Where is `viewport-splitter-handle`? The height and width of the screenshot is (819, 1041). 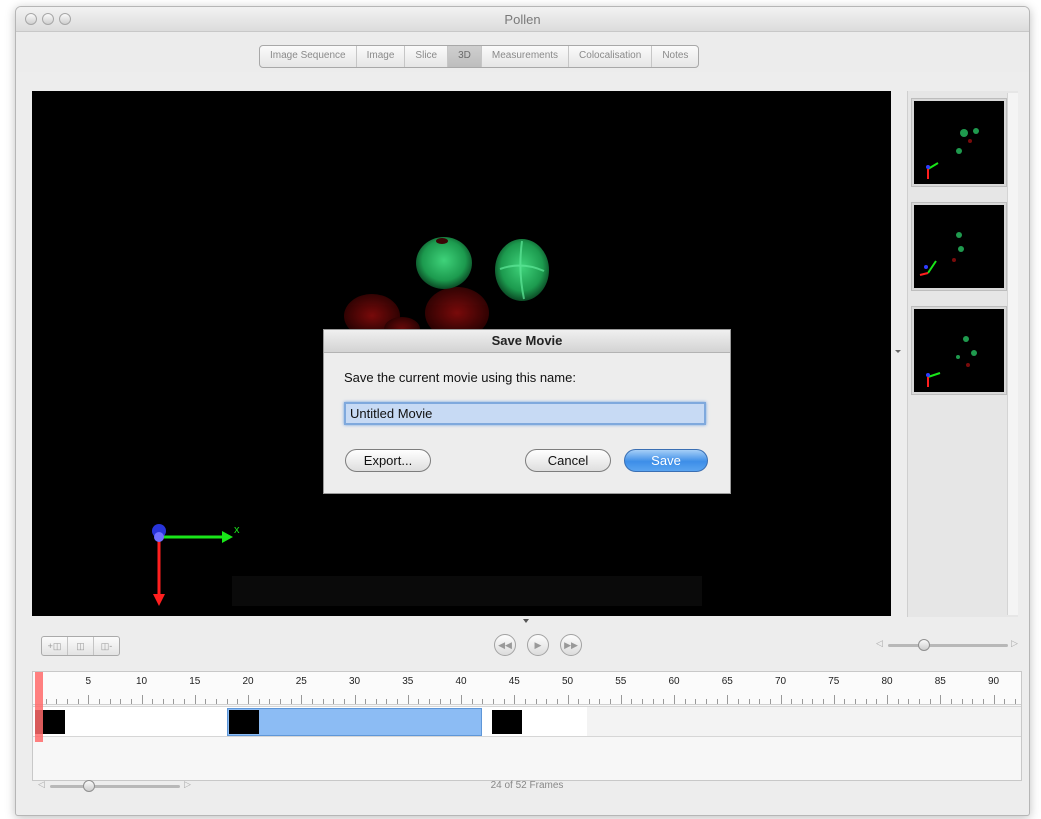 viewport-splitter-handle is located at coordinates (526, 621).